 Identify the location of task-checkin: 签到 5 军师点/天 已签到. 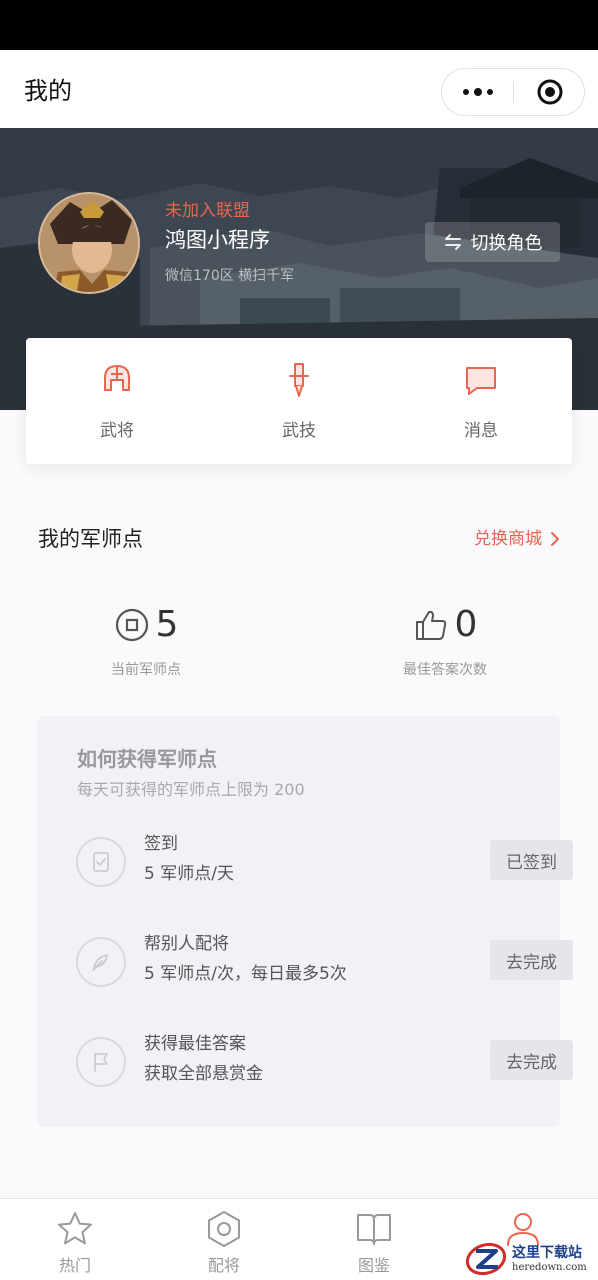
(324, 862).